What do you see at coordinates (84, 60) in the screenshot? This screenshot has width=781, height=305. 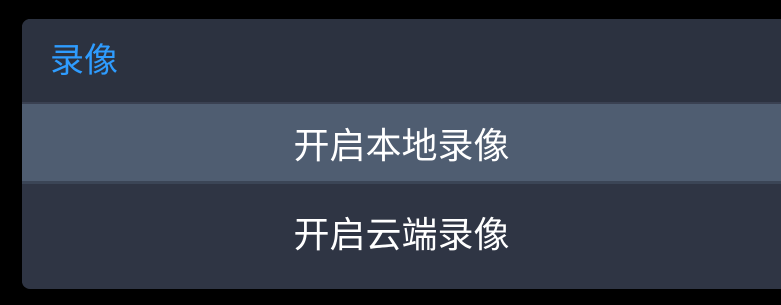 I see `dialog-title: 录像` at bounding box center [84, 60].